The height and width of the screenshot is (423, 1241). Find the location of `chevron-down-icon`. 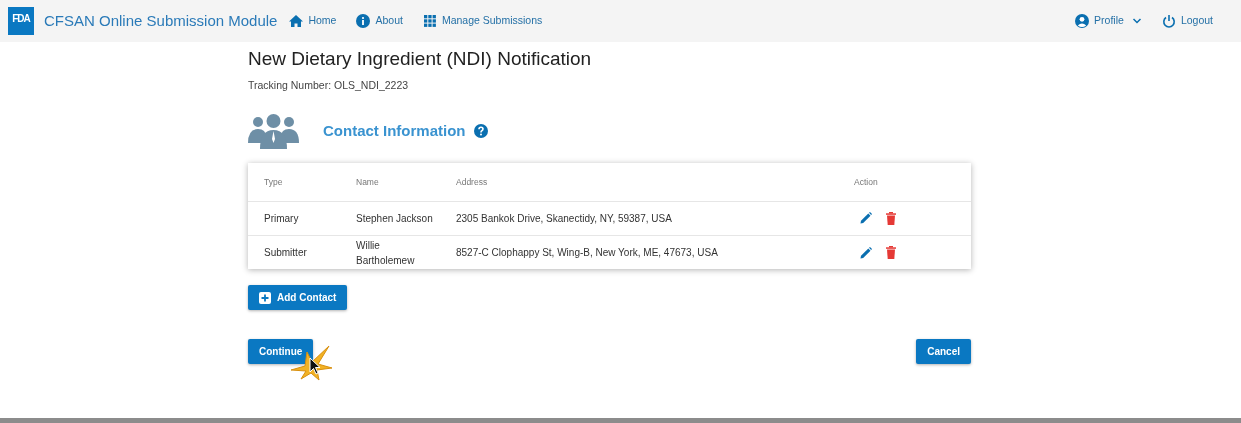

chevron-down-icon is located at coordinates (1136, 21).